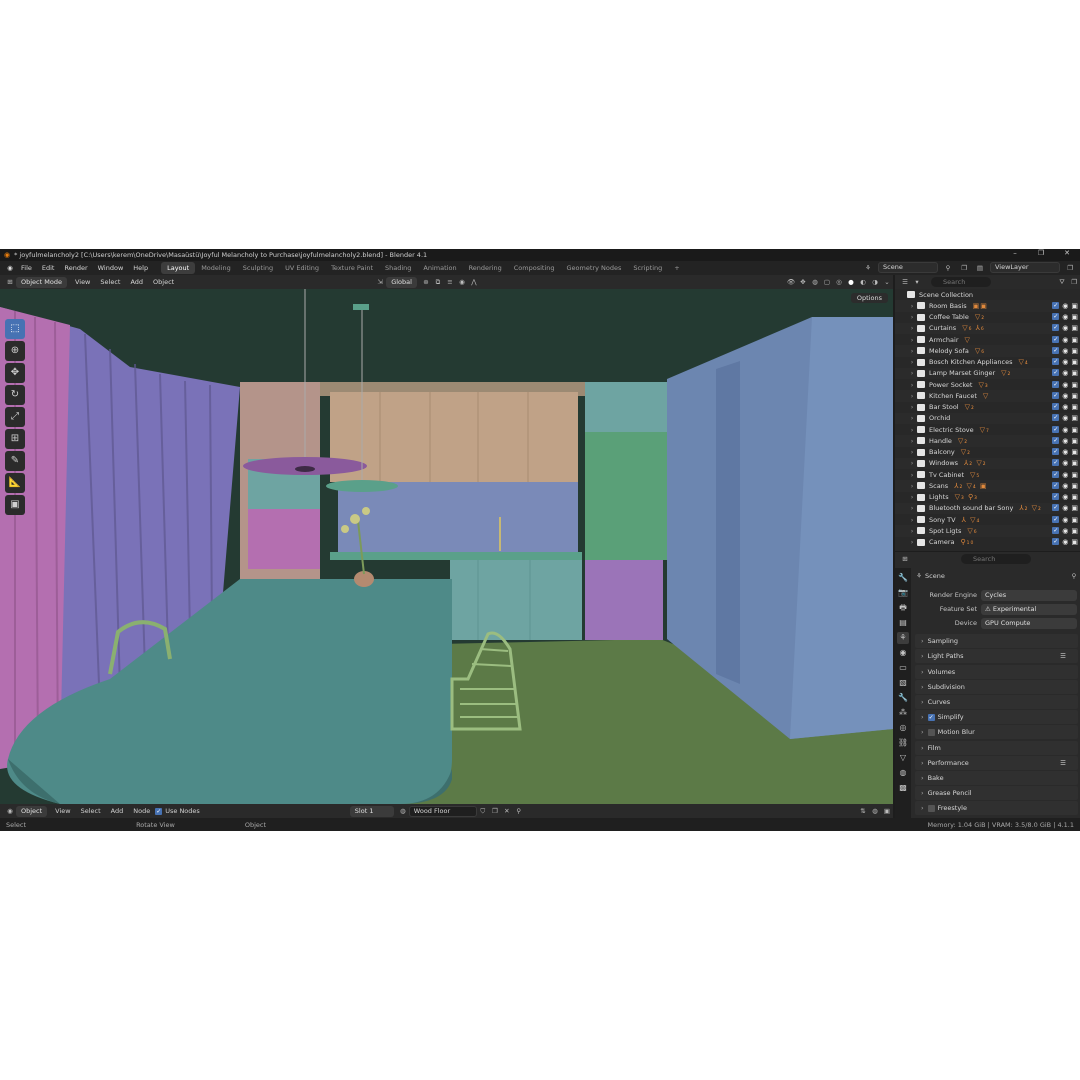 The height and width of the screenshot is (1080, 1080). I want to click on object-tab-icon: ▧, so click(903, 683).